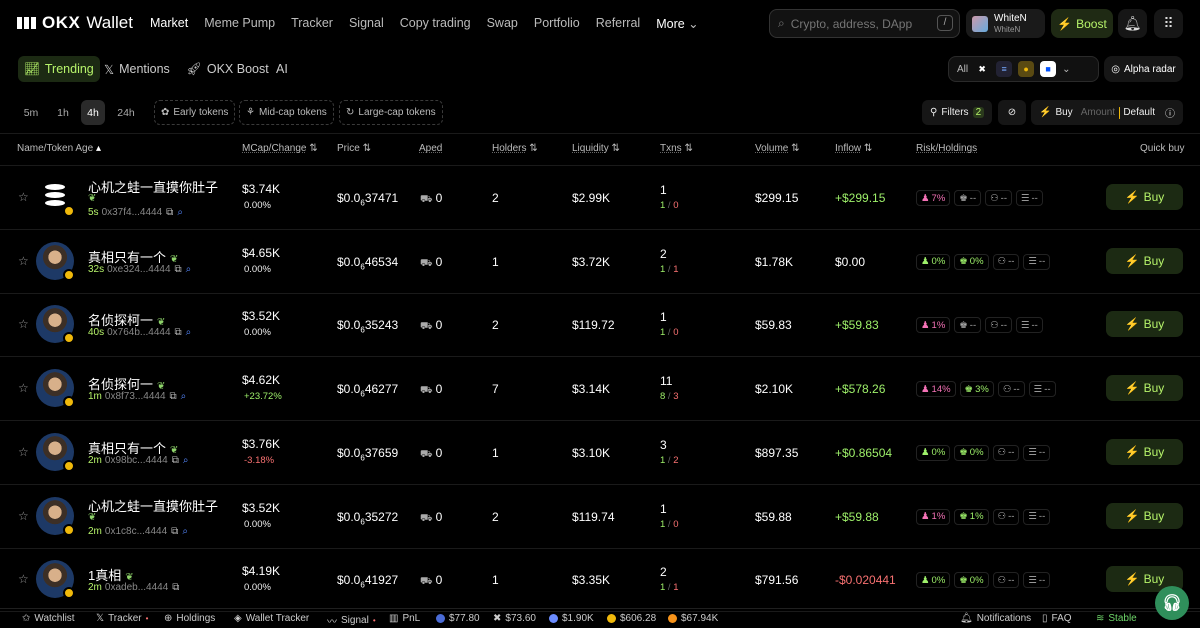 The width and height of the screenshot is (1200, 628). I want to click on search-box: ⌕ /, so click(864, 23).